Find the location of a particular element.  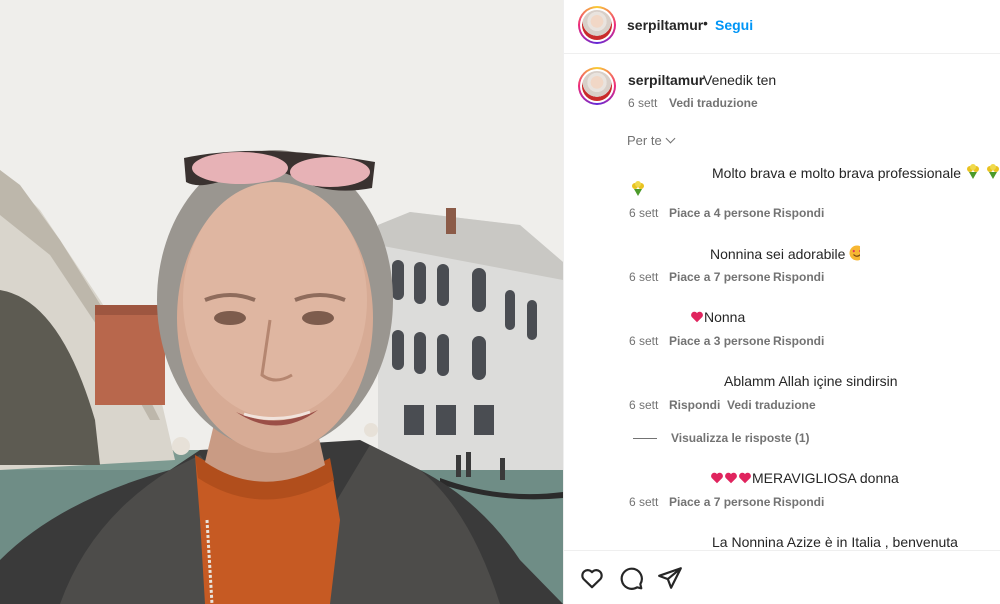

comment-bubble-icon is located at coordinates (631, 578).